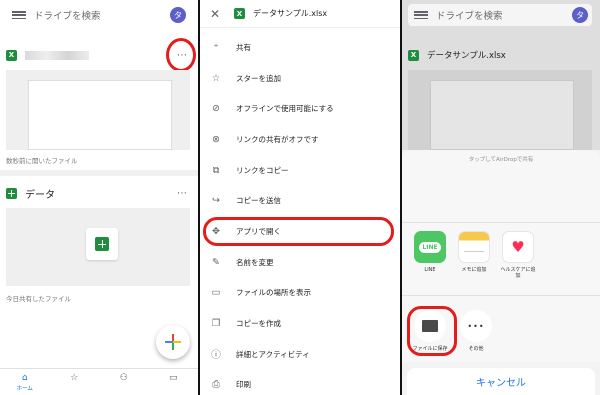 The width and height of the screenshot is (600, 395). I want to click on menu-item-label: コピーを作成, so click(258, 324).